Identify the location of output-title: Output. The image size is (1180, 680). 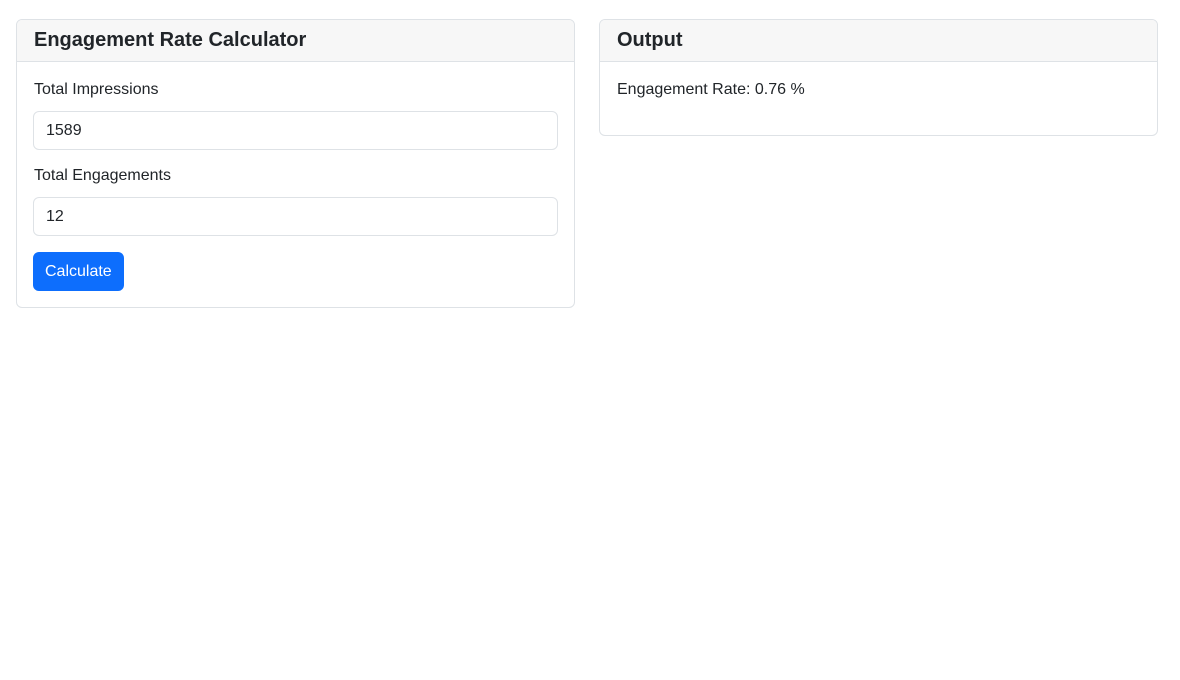
(878, 41).